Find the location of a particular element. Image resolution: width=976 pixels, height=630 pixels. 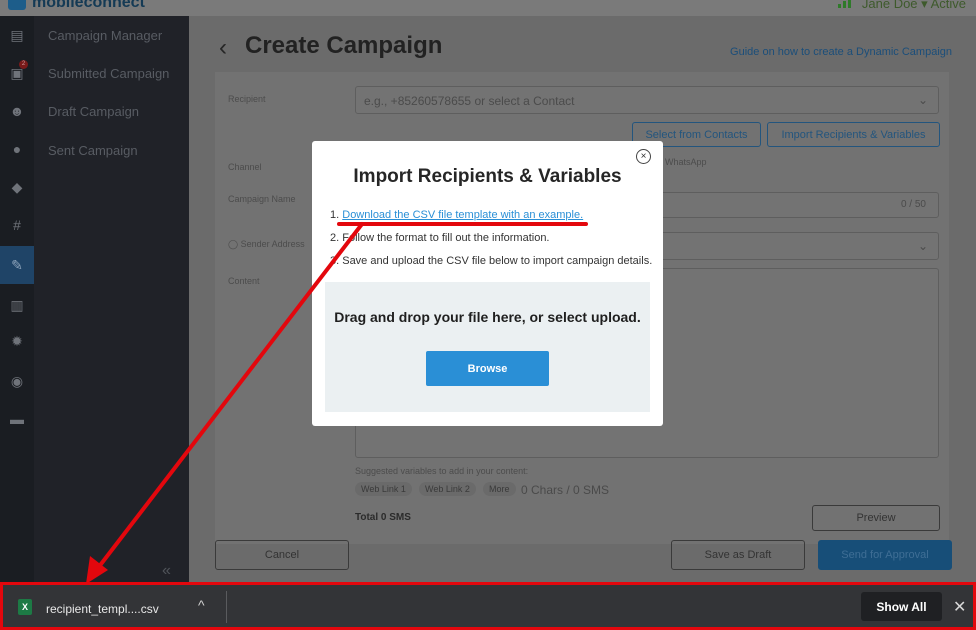

sender-address-text: Sender Address is located at coordinates (272, 244).